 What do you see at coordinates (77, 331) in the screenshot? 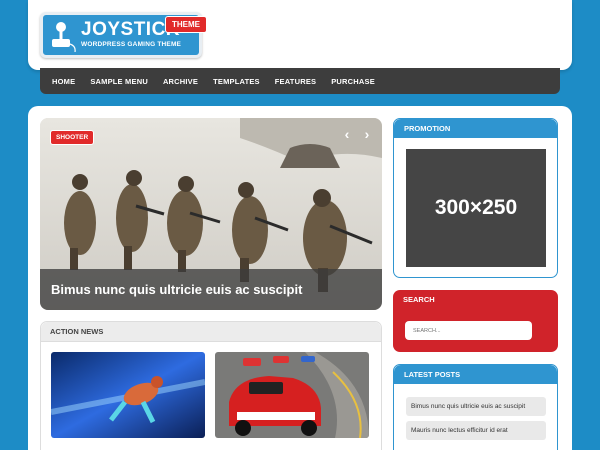
I see `action-news-title: ACTION NEWS` at bounding box center [77, 331].